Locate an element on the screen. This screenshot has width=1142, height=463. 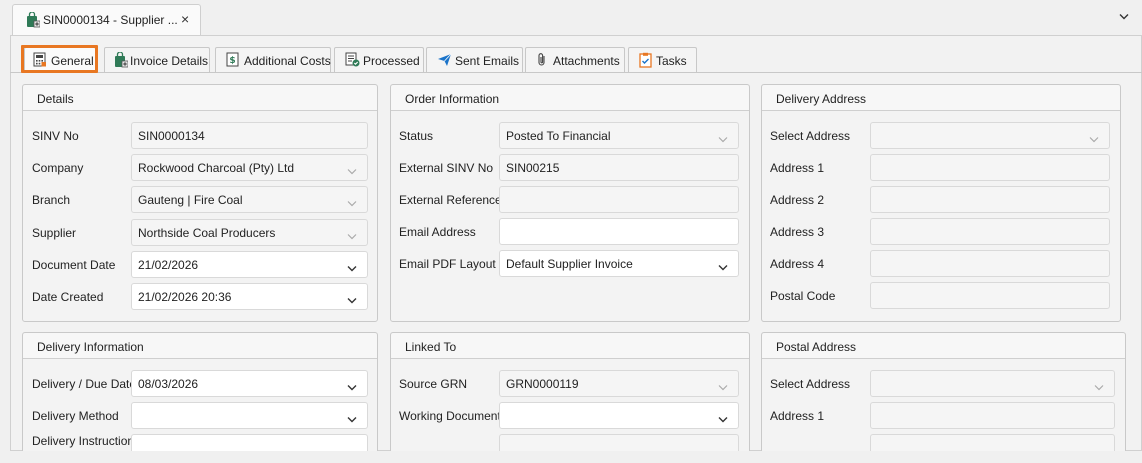
company-value: Rockwood Charcoal (Pty) Ltd is located at coordinates (216, 168).